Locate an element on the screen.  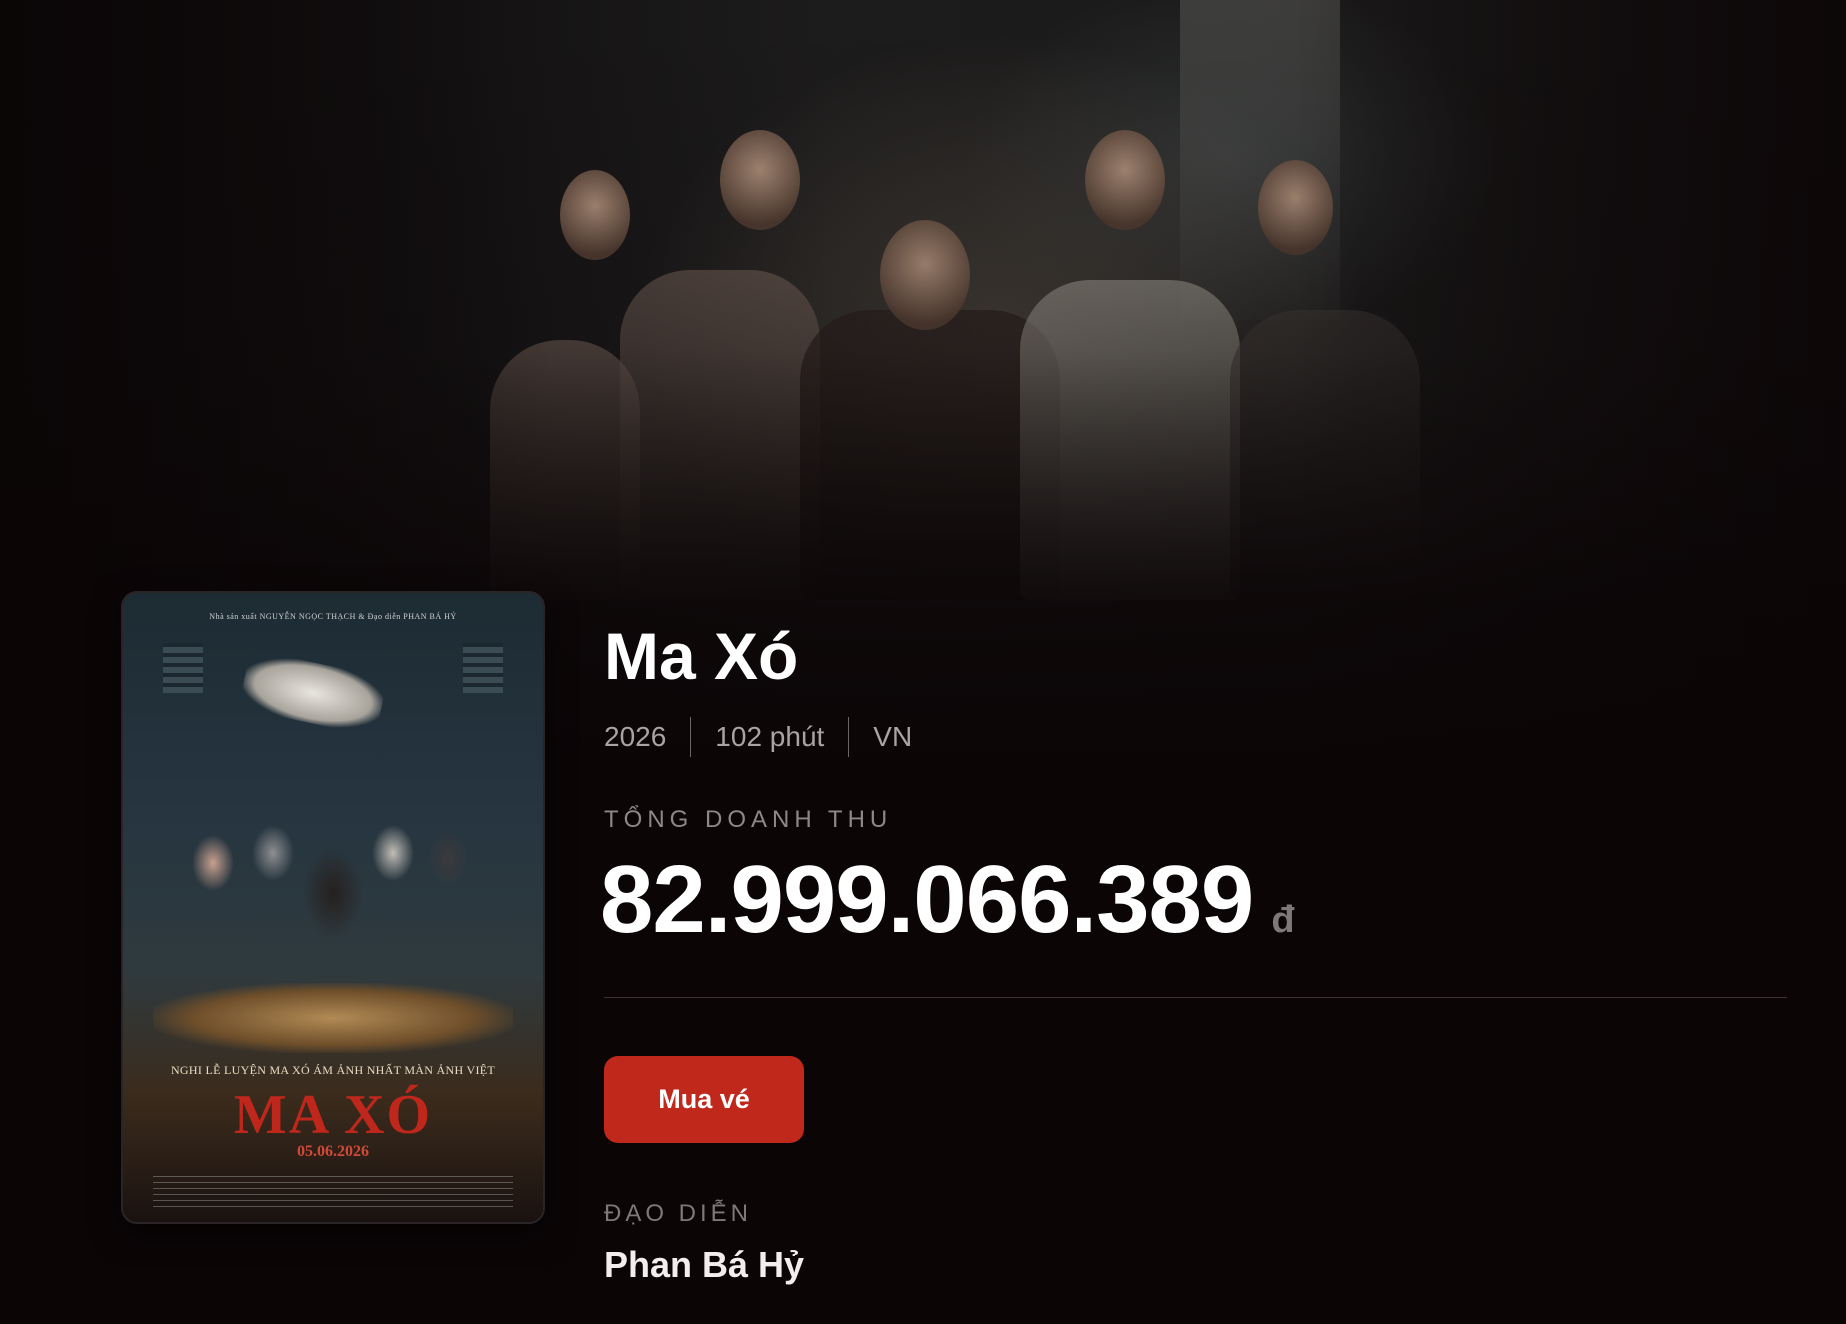
director-name: Phan Bá Hỷ is located at coordinates (704, 1265).